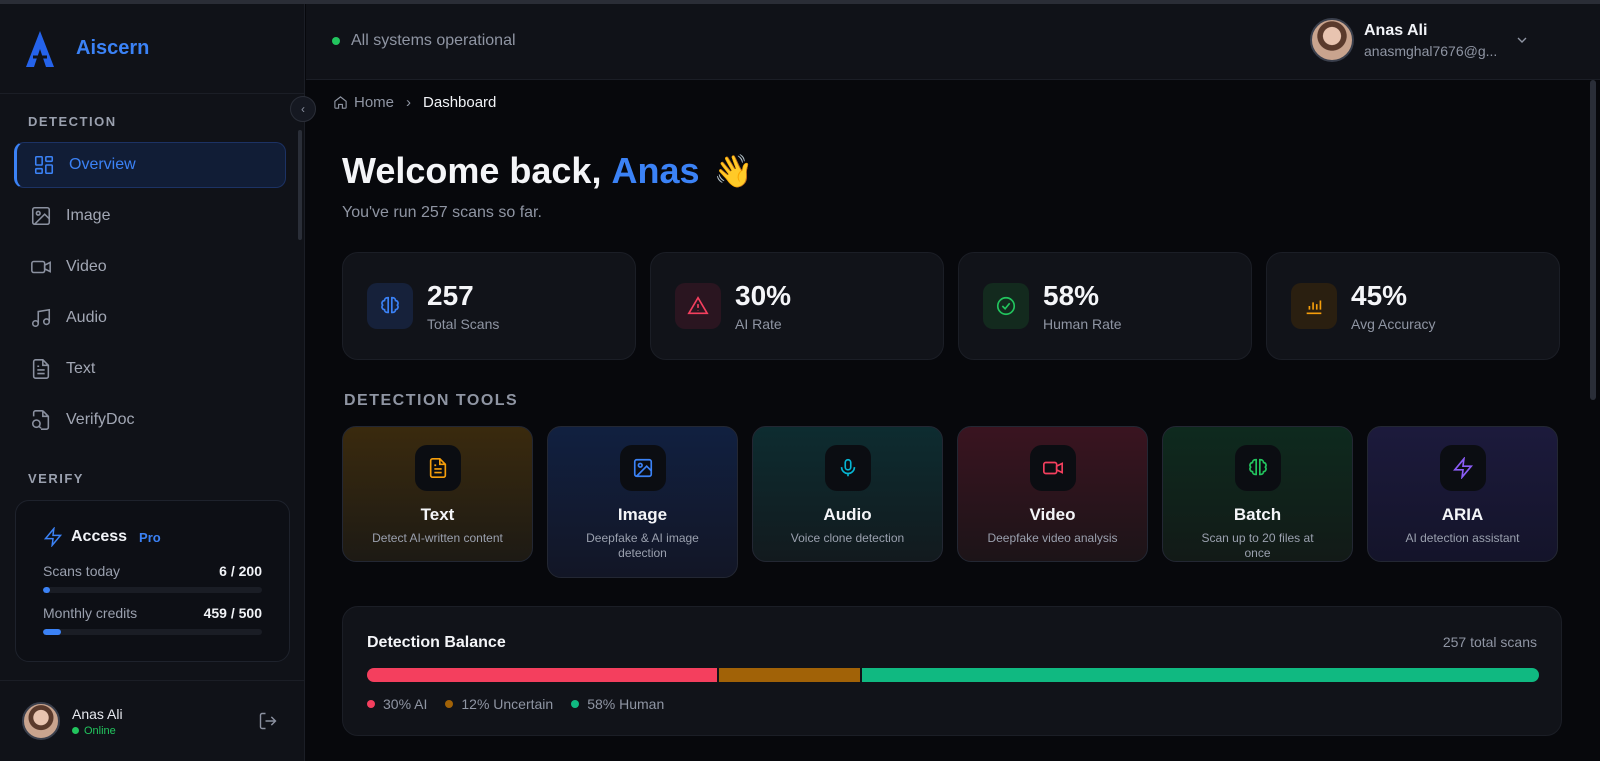 This screenshot has height=761, width=1600. Describe the element at coordinates (56, 478) in the screenshot. I see `section-label-verify: VERIFY` at that location.